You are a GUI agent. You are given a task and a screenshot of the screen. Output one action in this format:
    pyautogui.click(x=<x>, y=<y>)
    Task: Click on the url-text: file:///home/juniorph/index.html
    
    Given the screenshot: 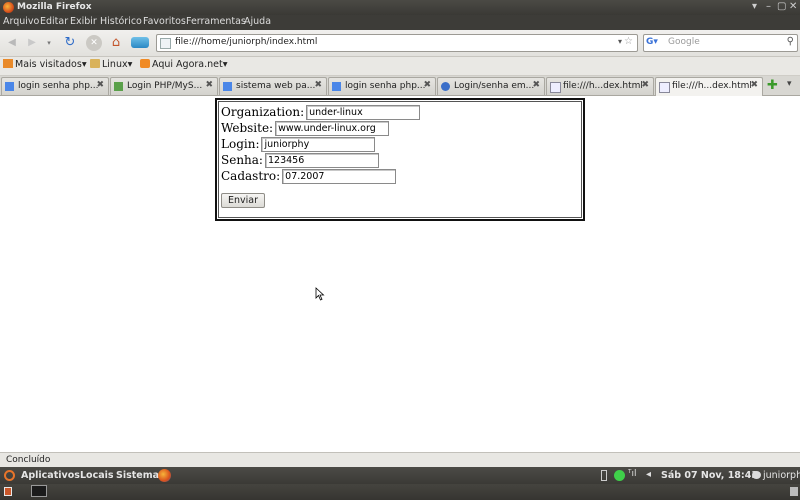 What is the action you would take?
    pyautogui.click(x=246, y=42)
    